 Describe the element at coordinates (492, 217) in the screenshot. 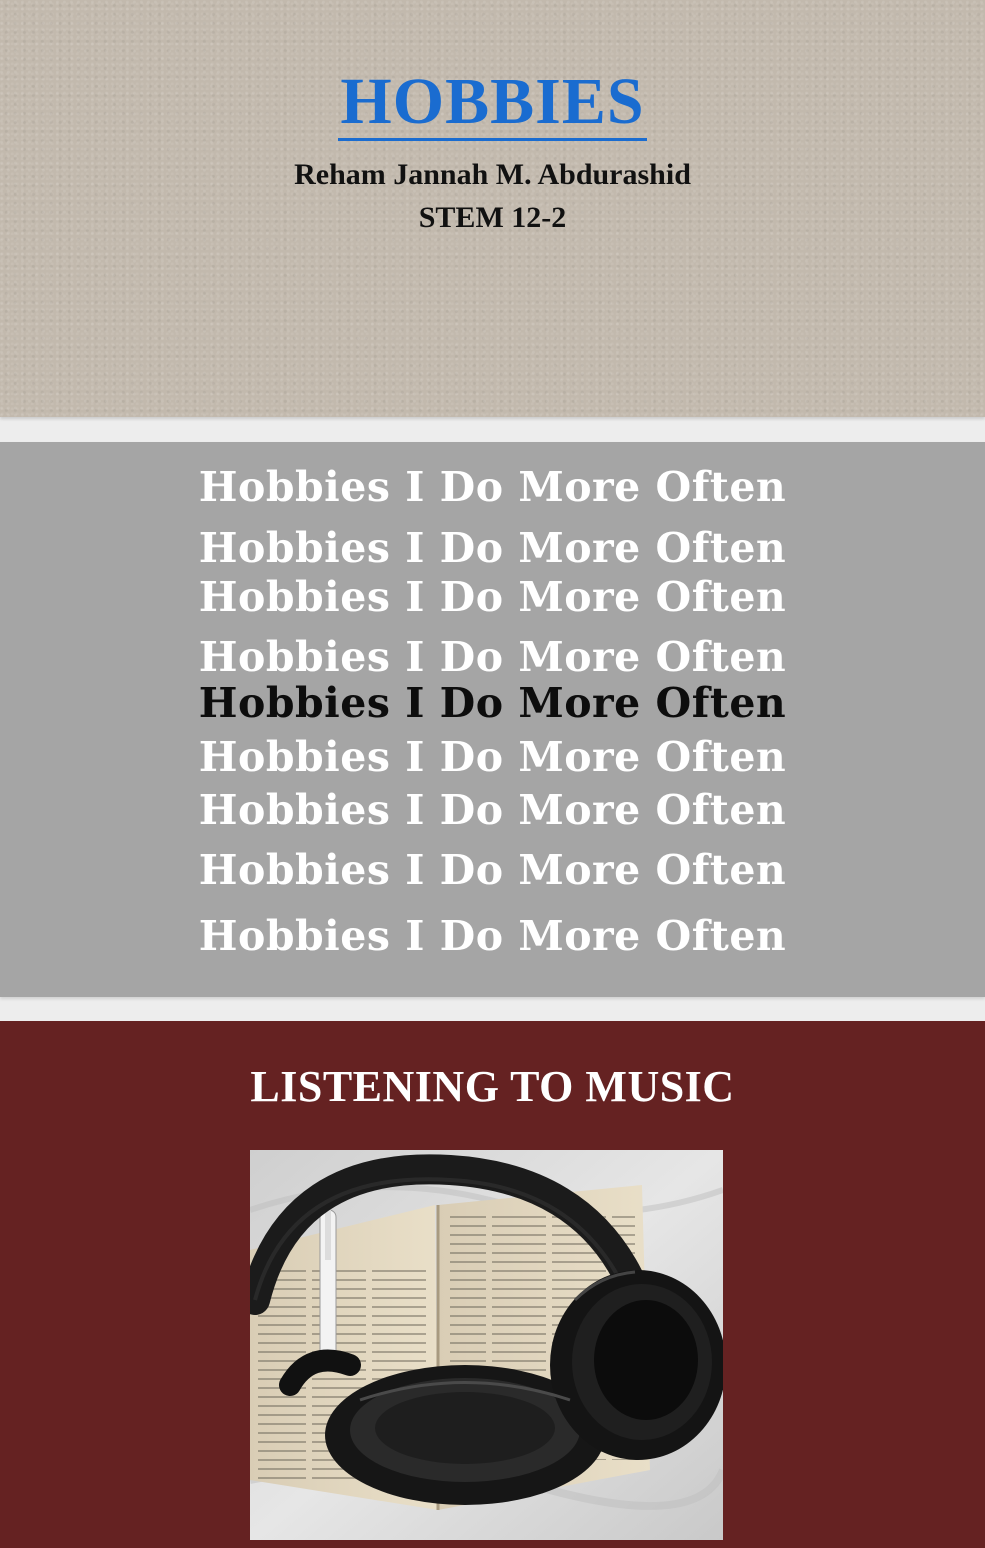

I see `class-section: STEM 12-2` at that location.